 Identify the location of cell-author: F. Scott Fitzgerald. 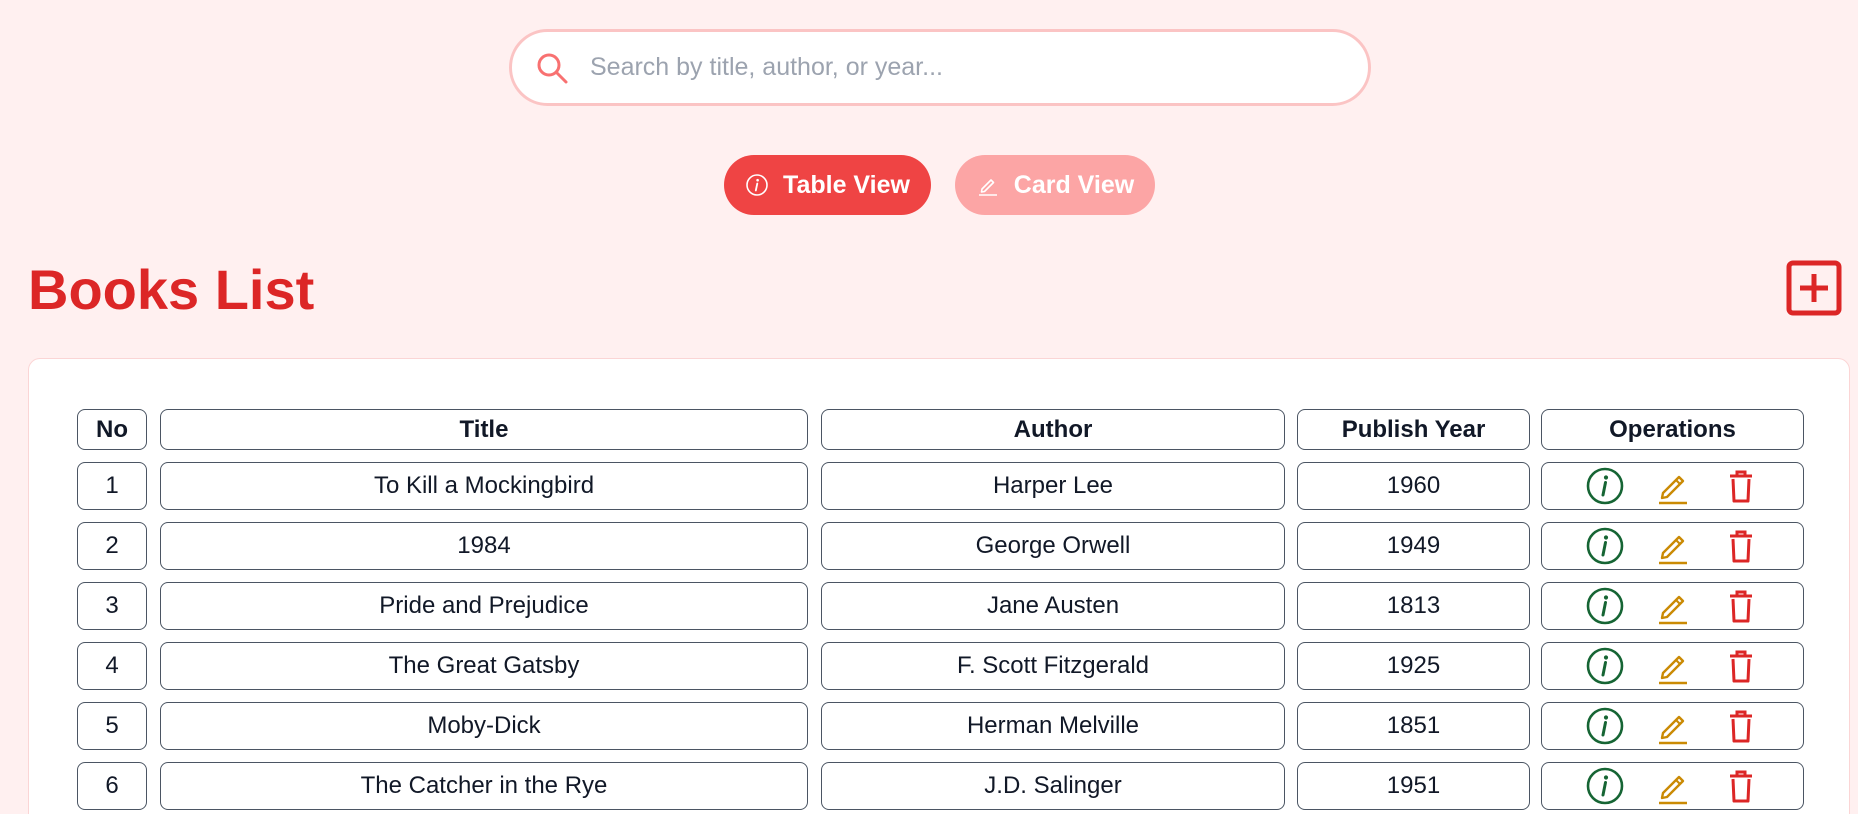
(1053, 666).